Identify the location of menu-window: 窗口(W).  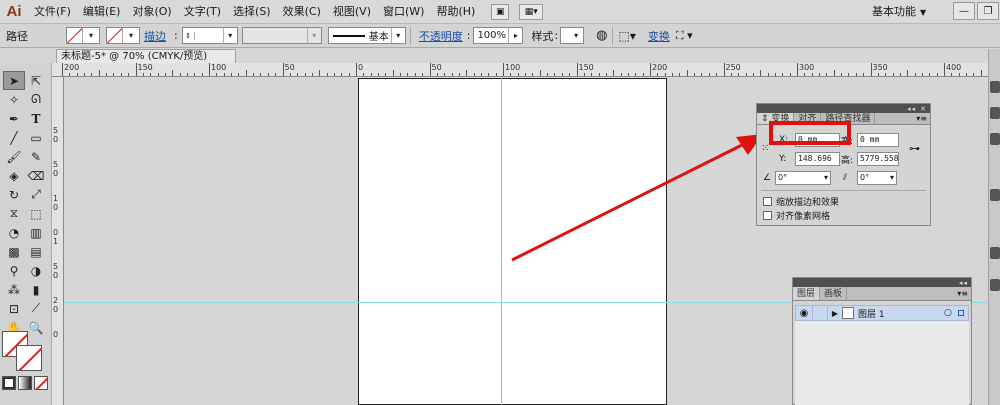
(403, 12).